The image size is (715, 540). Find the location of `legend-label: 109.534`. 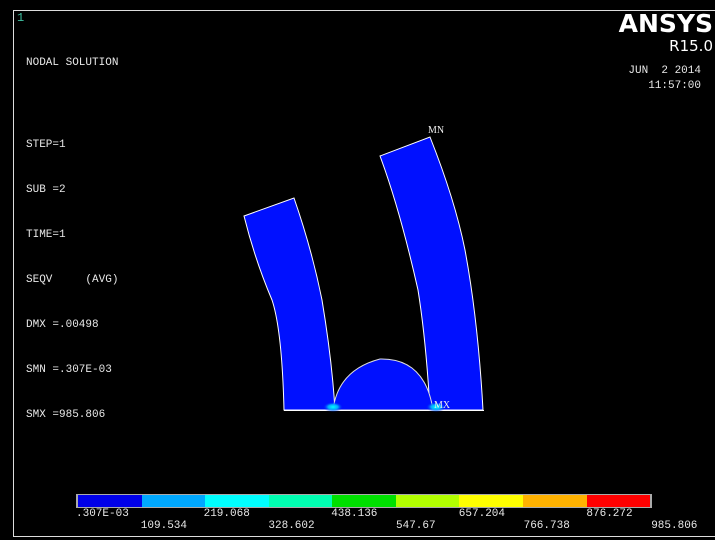

legend-label: 109.534 is located at coordinates (164, 526).